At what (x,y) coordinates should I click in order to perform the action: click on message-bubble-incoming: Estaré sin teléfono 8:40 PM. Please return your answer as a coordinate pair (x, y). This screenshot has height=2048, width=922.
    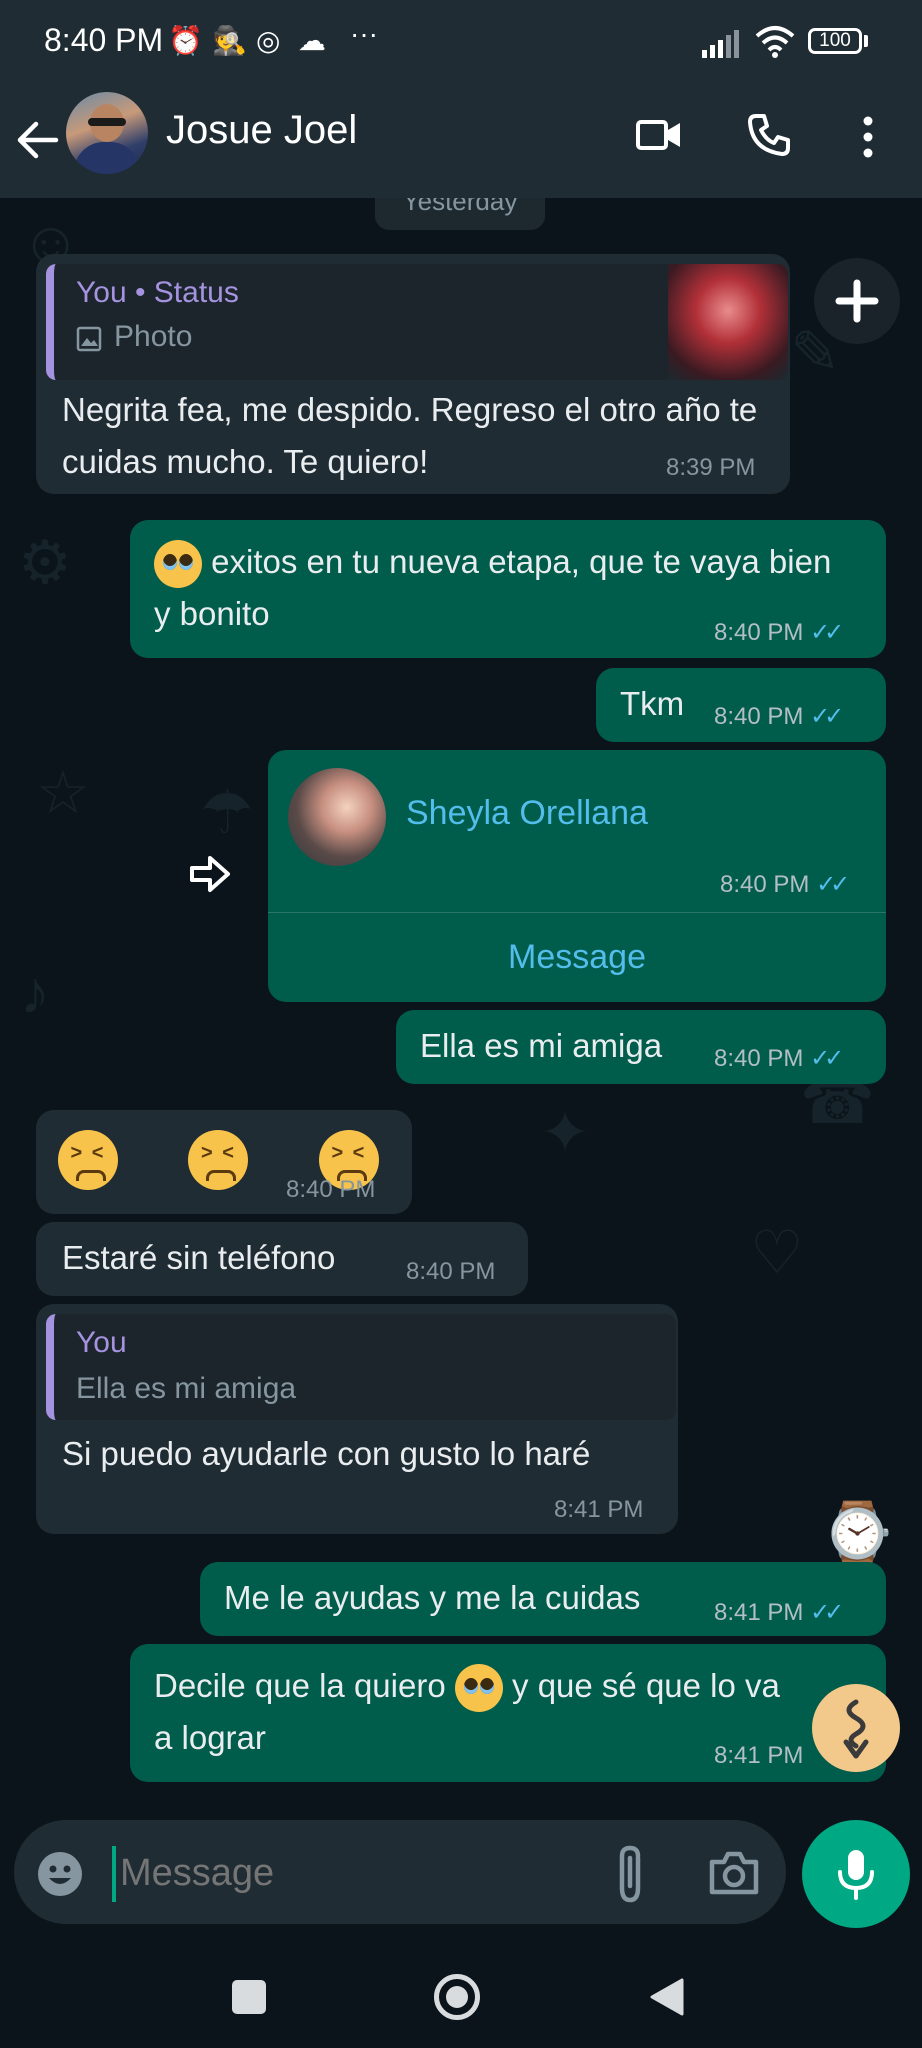
    Looking at the image, I should click on (282, 1259).